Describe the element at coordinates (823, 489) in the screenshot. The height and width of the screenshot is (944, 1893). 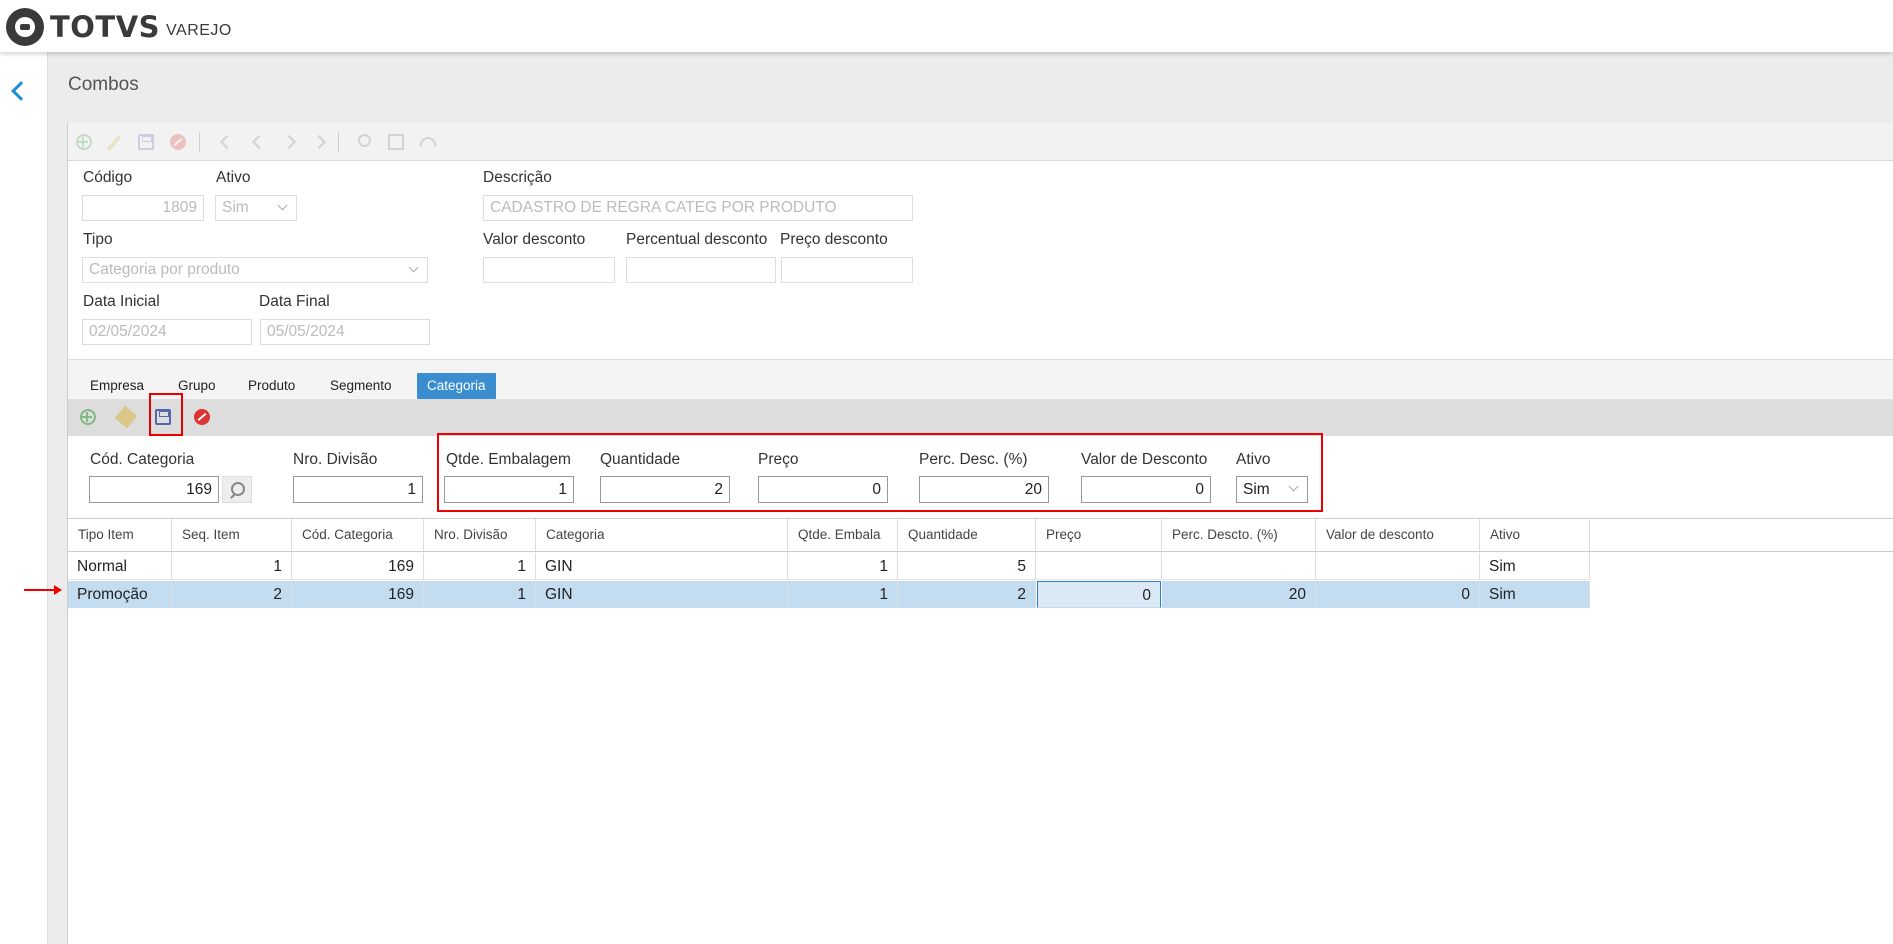
I see `preco-input: 0` at that location.